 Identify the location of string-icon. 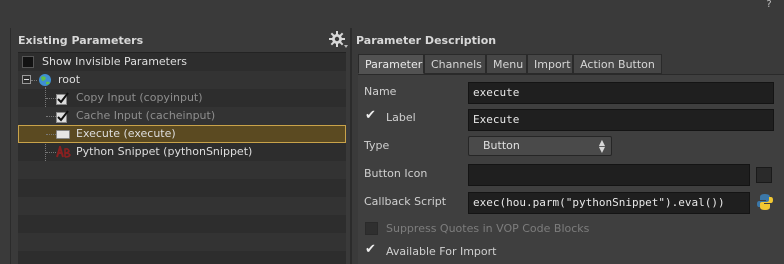
(64, 150).